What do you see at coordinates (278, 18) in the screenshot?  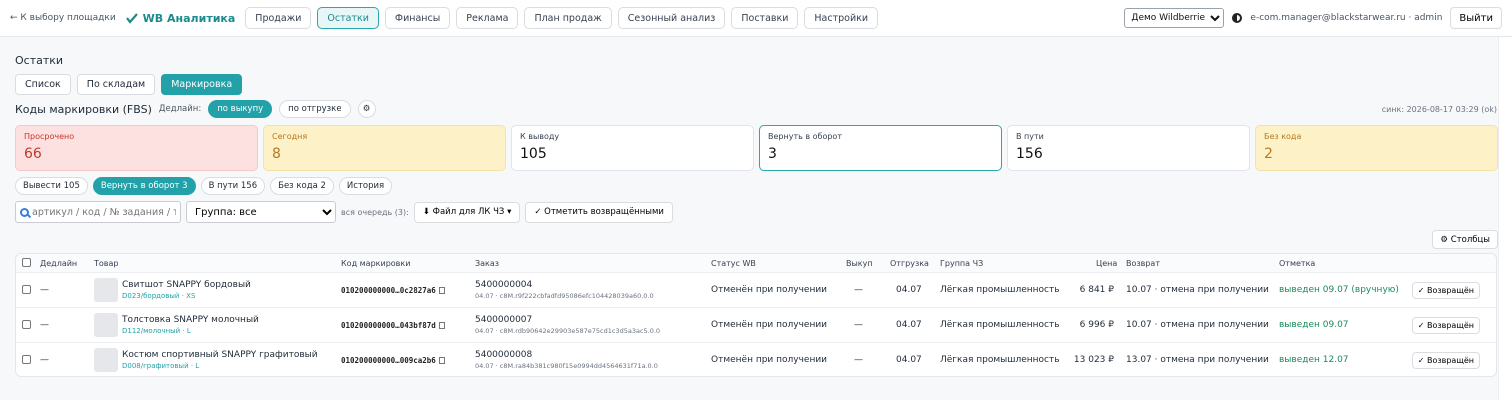 I see `tab-0: Продажи` at bounding box center [278, 18].